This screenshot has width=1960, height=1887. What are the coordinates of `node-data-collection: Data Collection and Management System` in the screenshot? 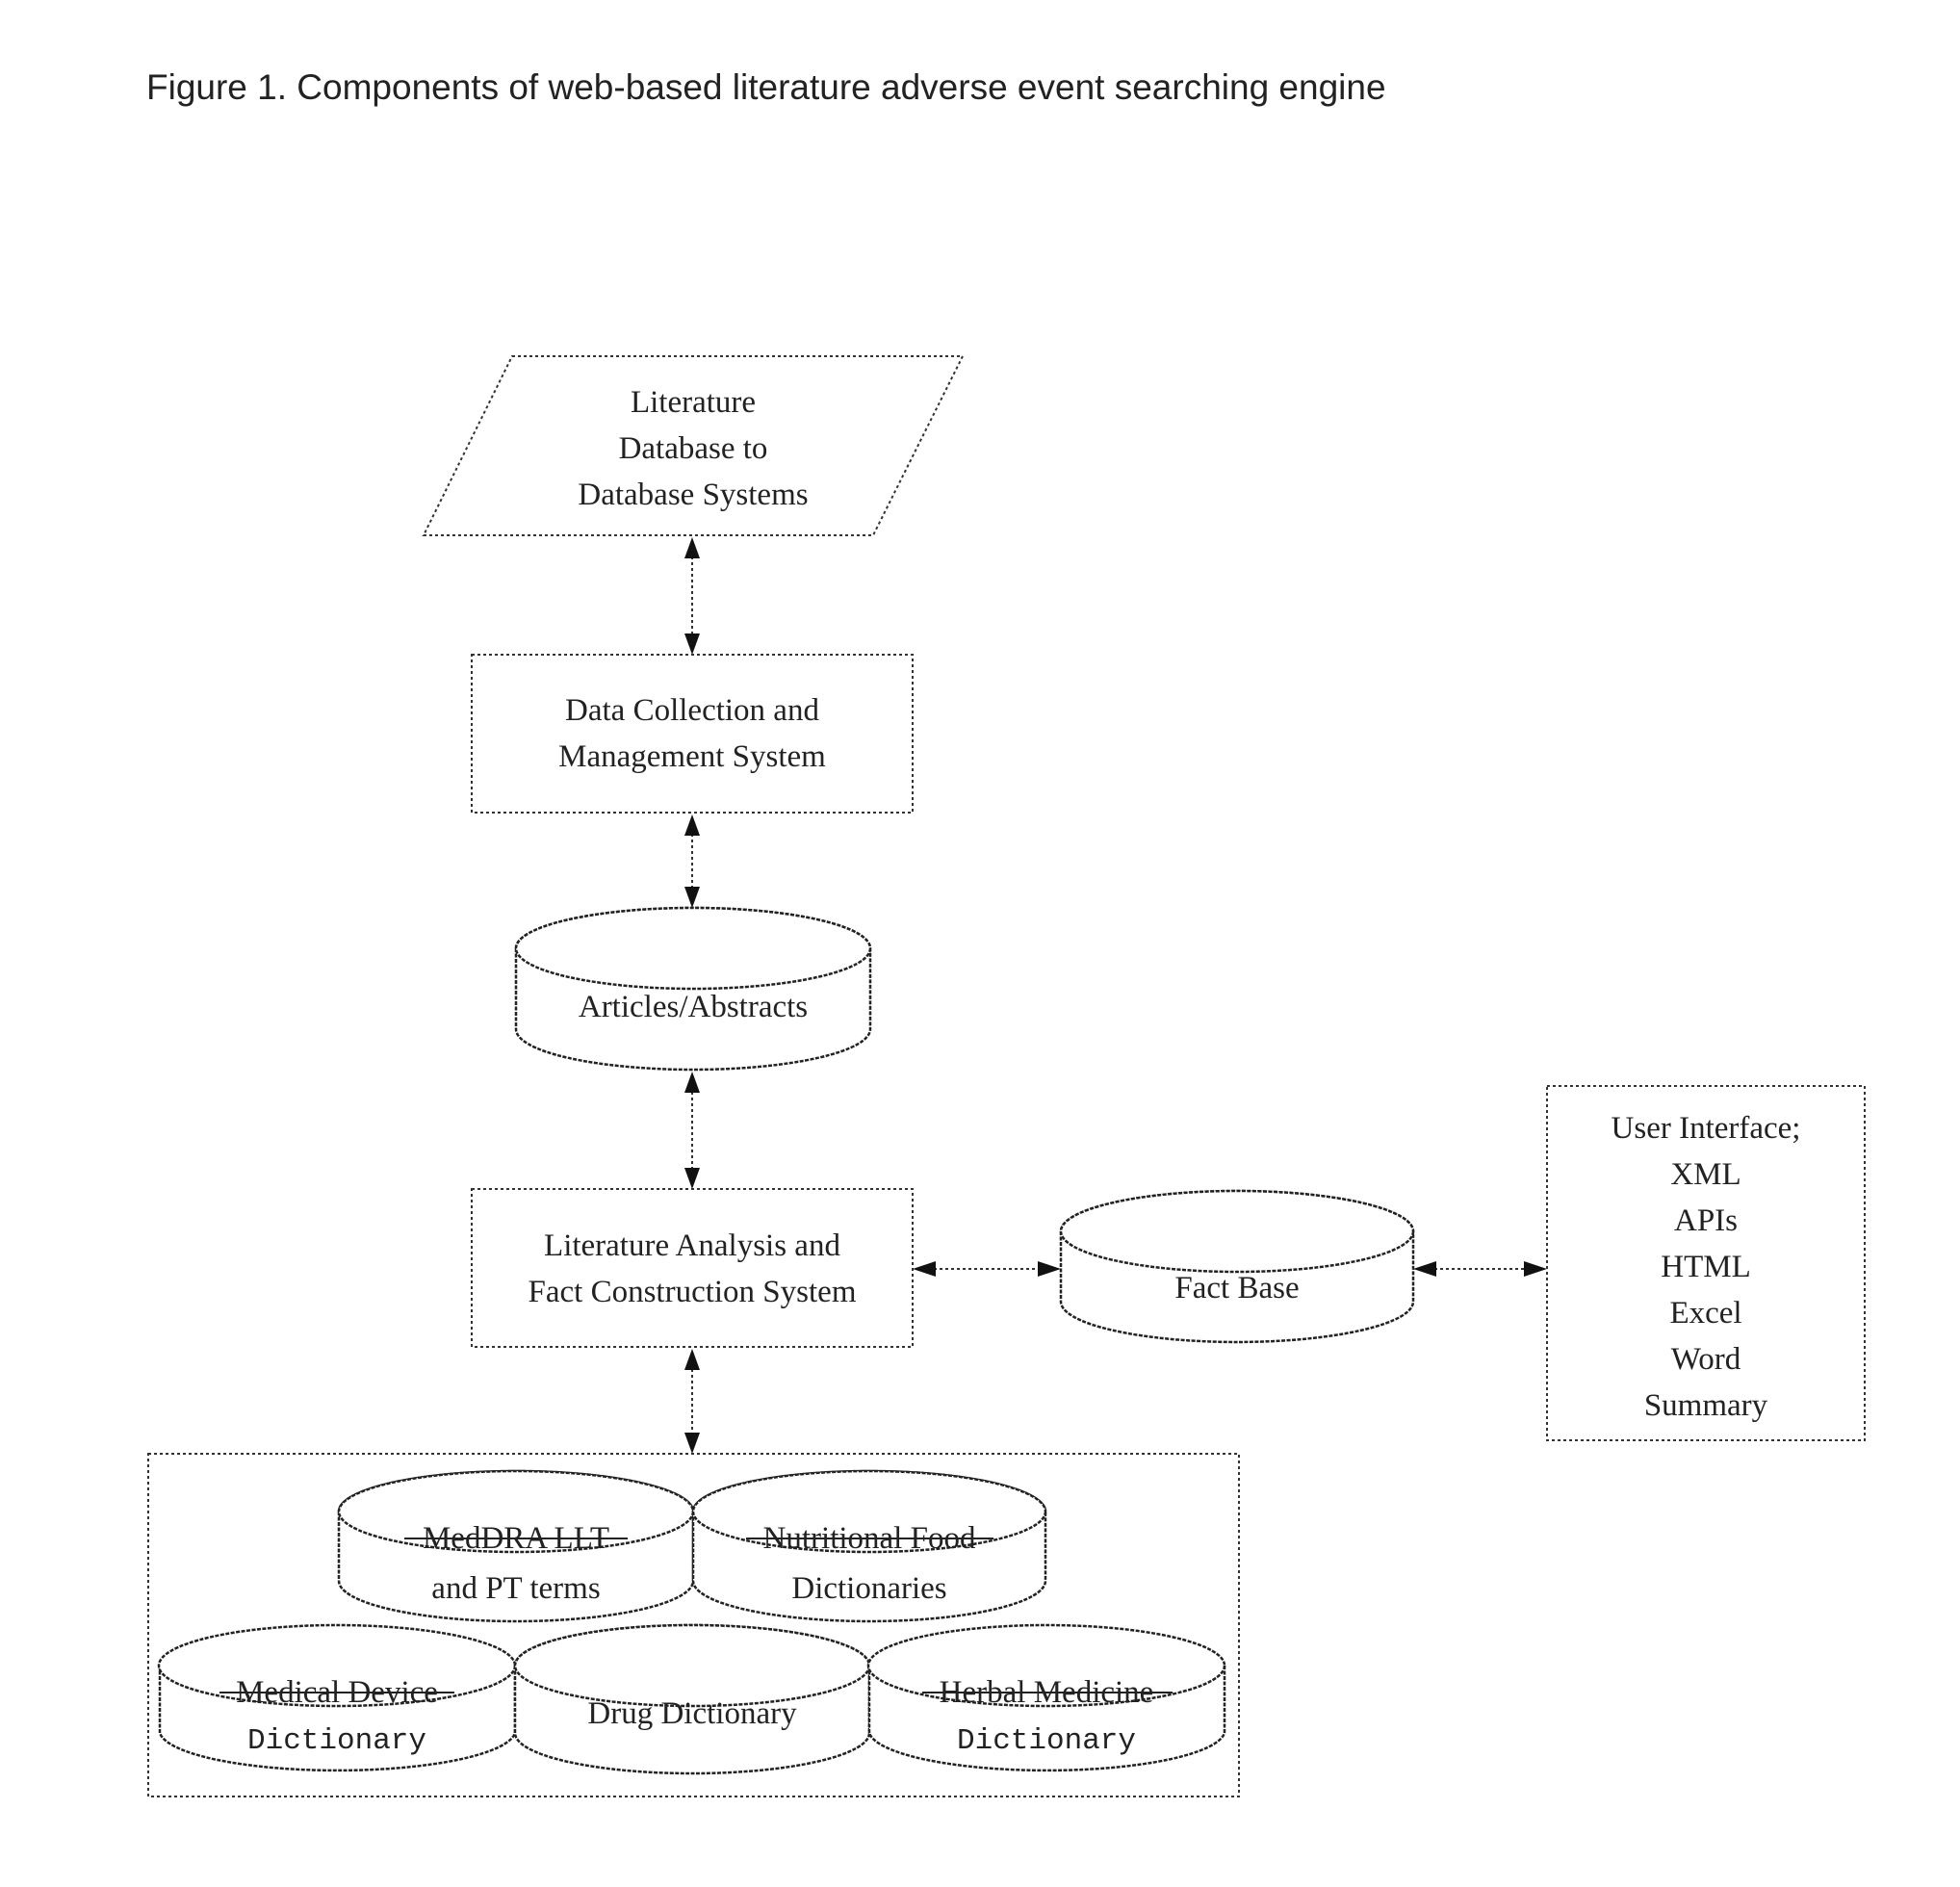 It's located at (692, 734).